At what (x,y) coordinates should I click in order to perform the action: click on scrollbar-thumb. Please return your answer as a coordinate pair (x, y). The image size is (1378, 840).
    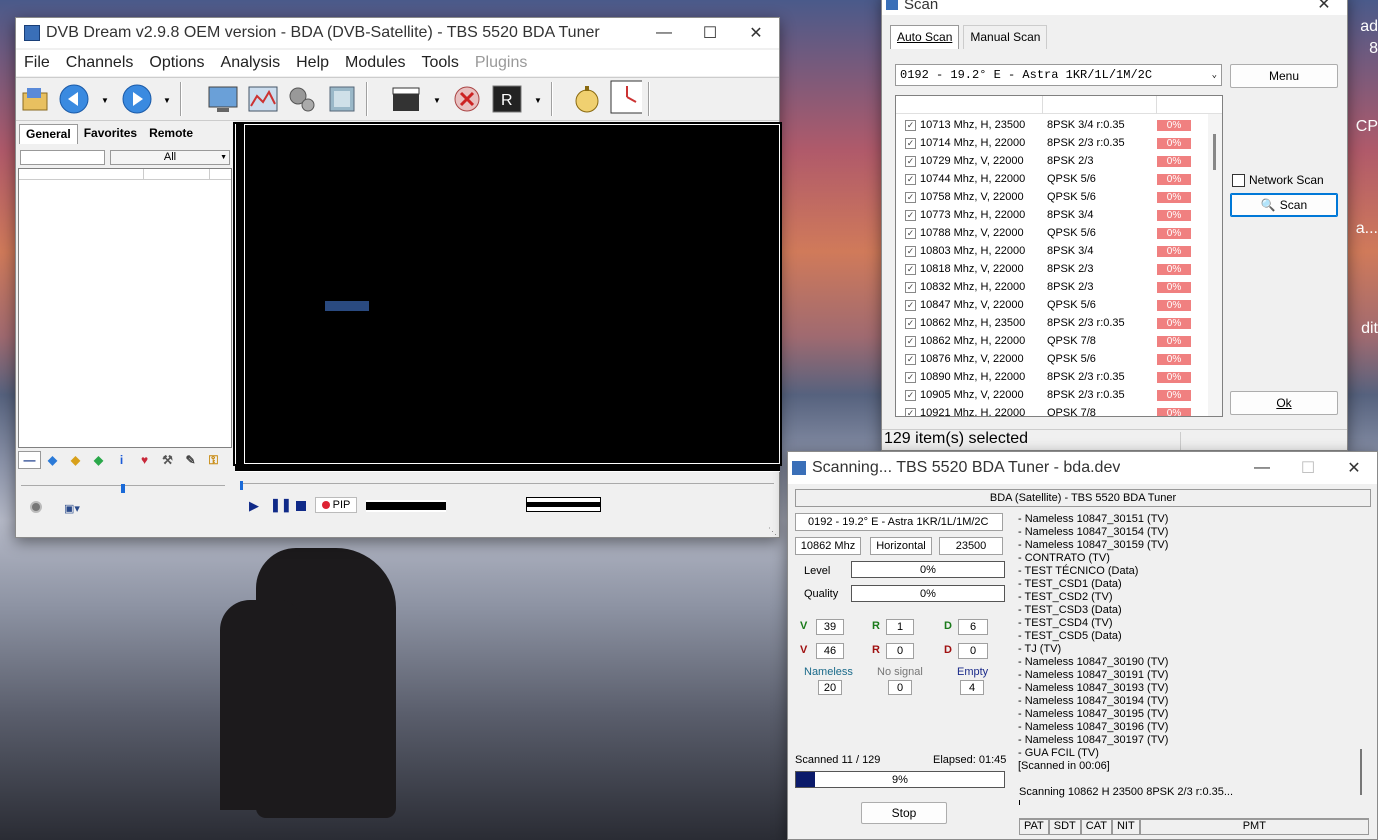
    Looking at the image, I should click on (1214, 152).